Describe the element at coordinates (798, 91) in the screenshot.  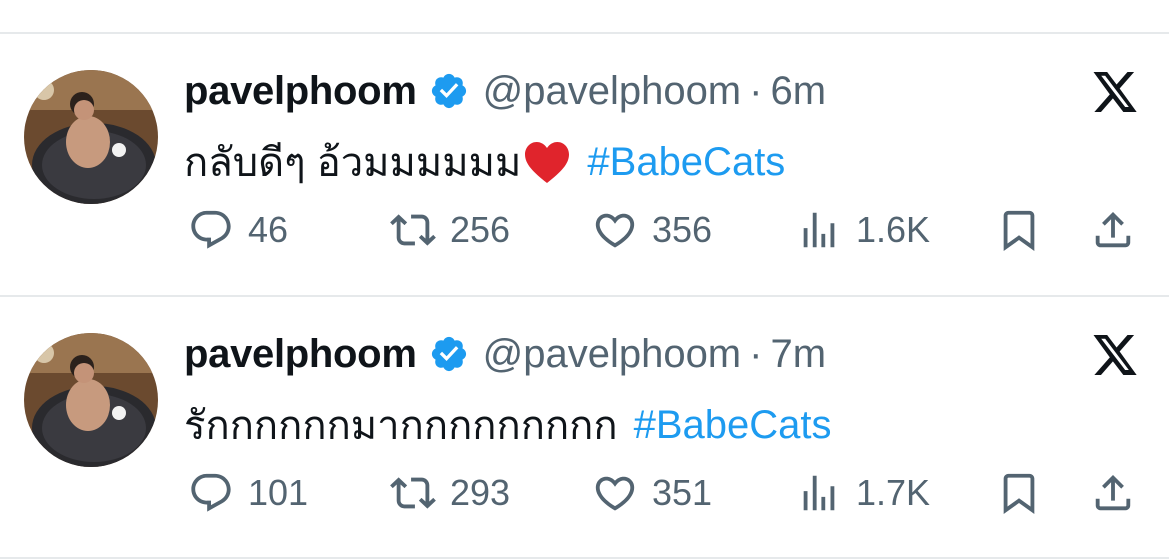
I see `timestamp: 6m` at that location.